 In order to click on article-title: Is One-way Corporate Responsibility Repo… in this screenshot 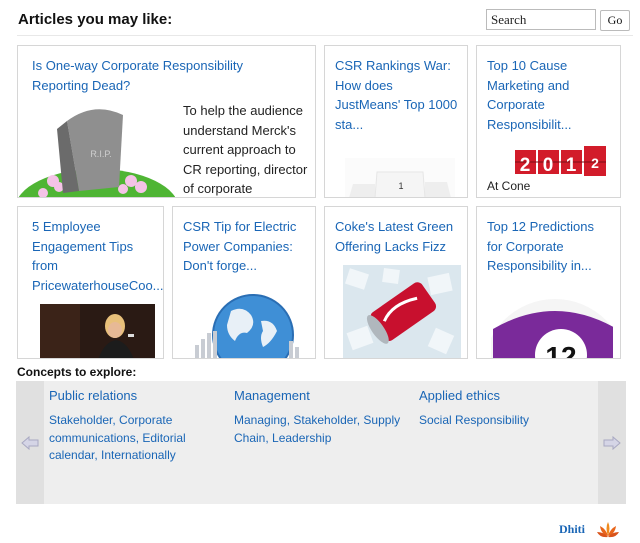, I will do `click(137, 75)`.